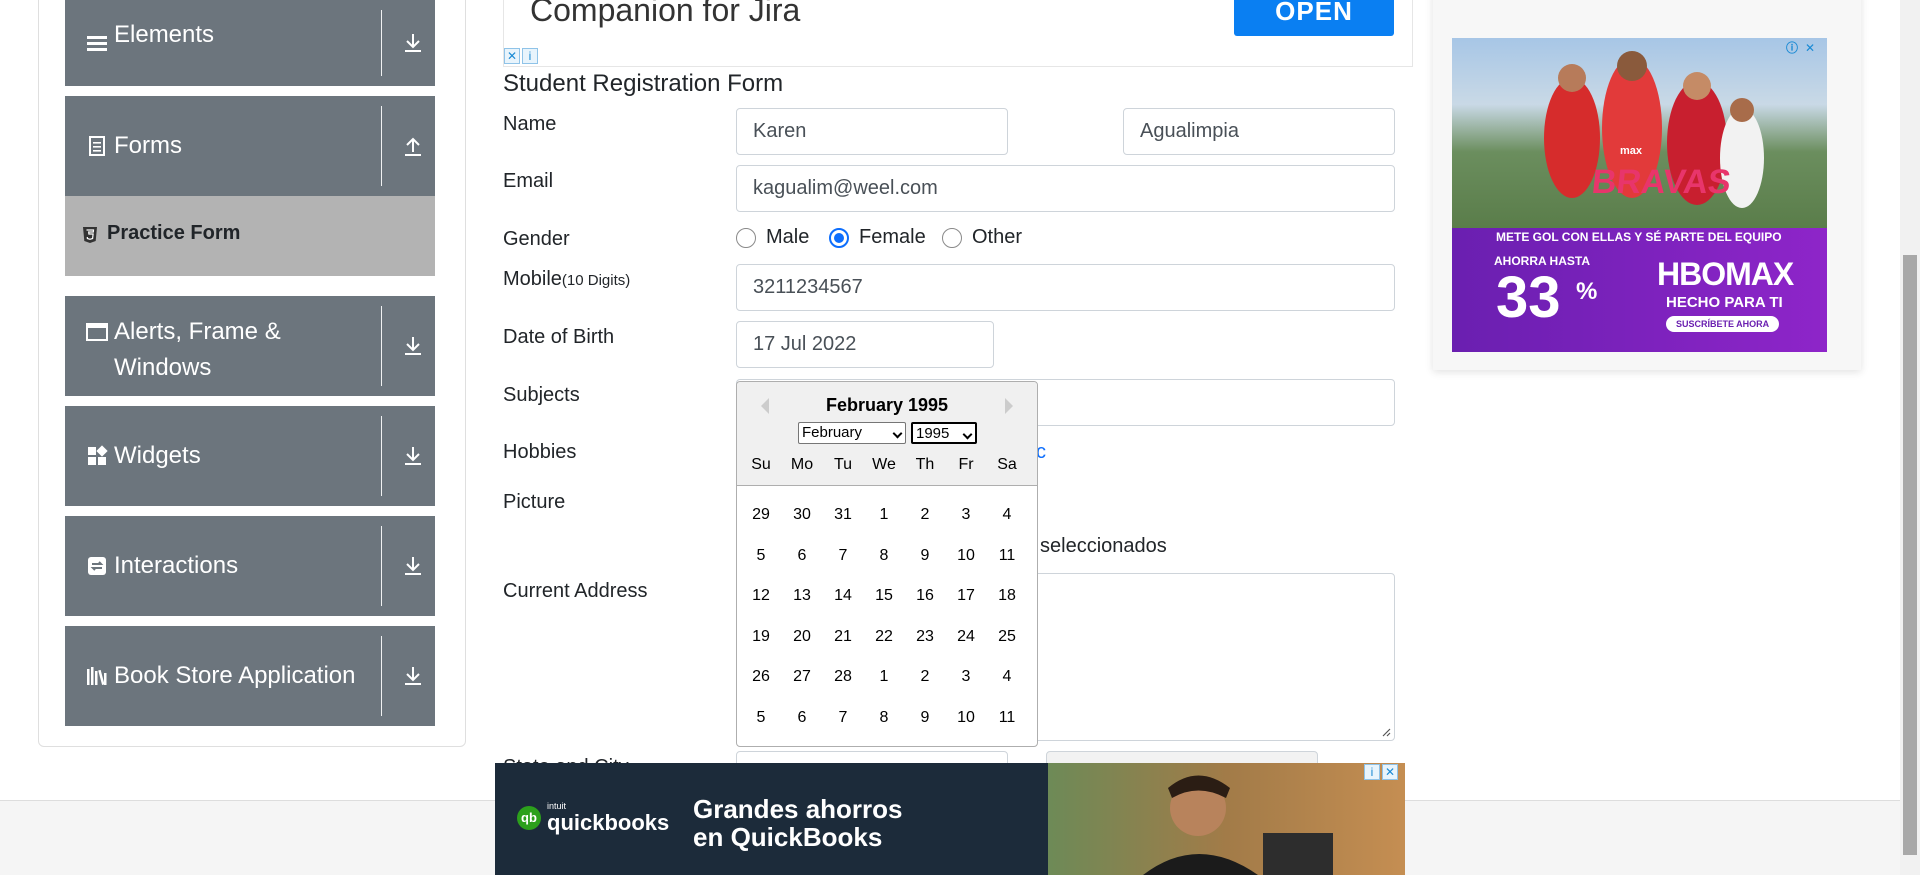 The width and height of the screenshot is (1920, 875). What do you see at coordinates (521, 56) in the screenshot?
I see `adchoices: ✕ i` at bounding box center [521, 56].